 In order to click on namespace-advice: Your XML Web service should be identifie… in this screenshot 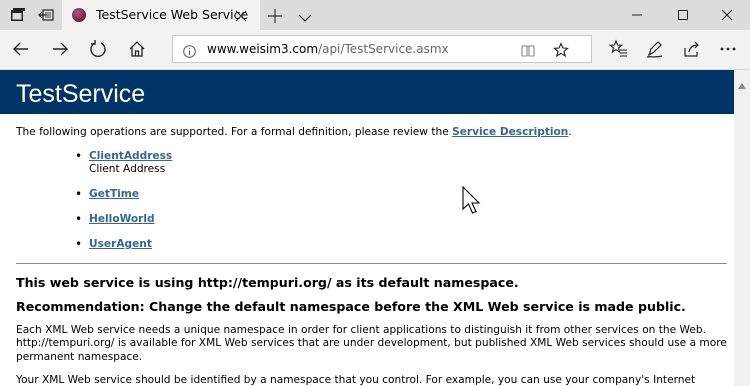, I will do `click(356, 380)`.